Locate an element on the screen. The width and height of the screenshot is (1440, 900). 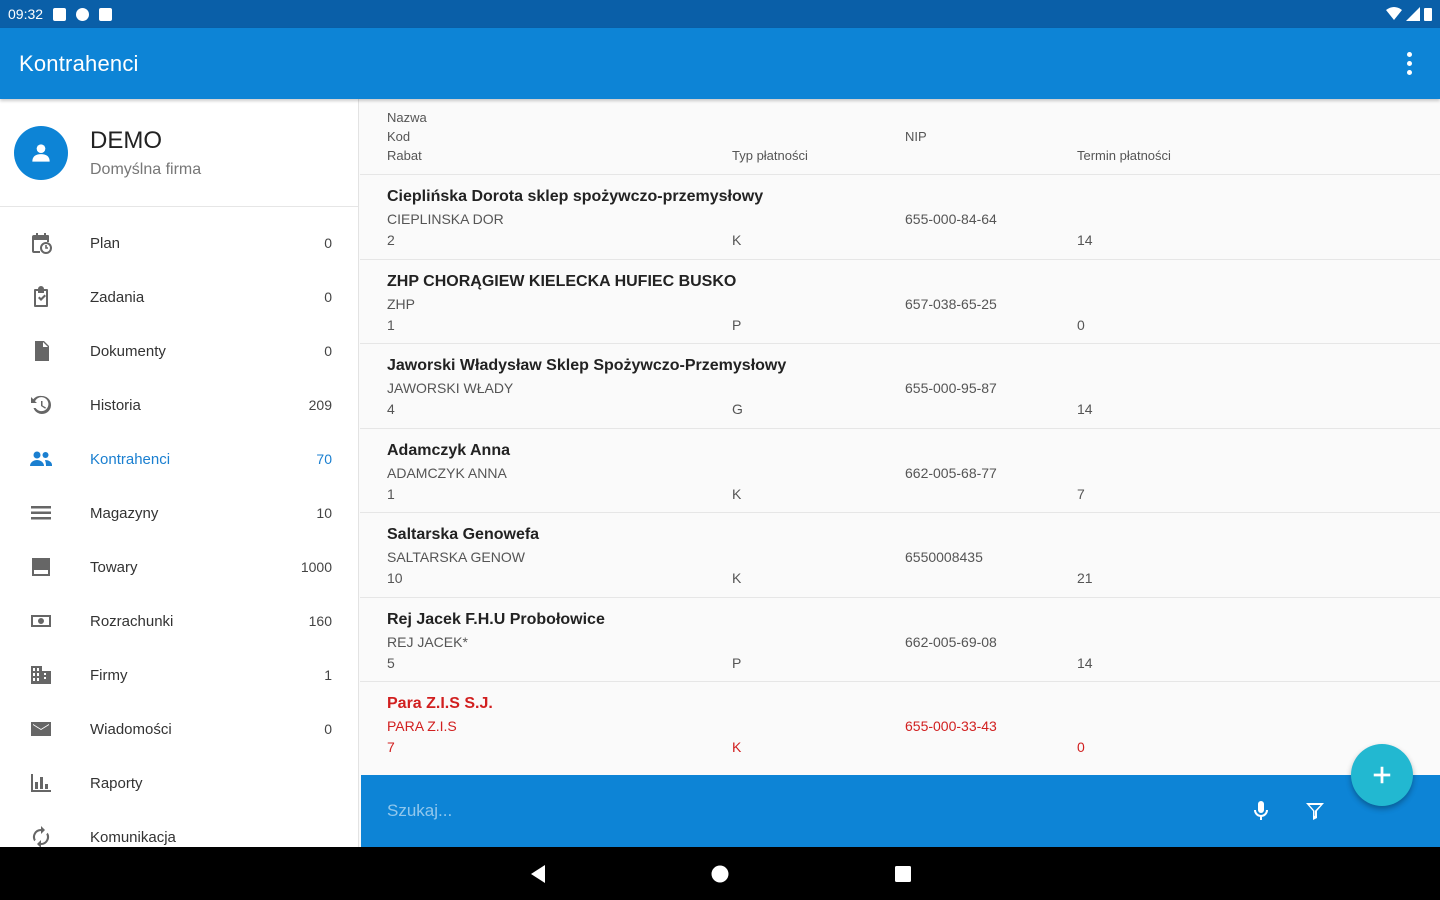
recents-square-icon is located at coordinates (903, 874).